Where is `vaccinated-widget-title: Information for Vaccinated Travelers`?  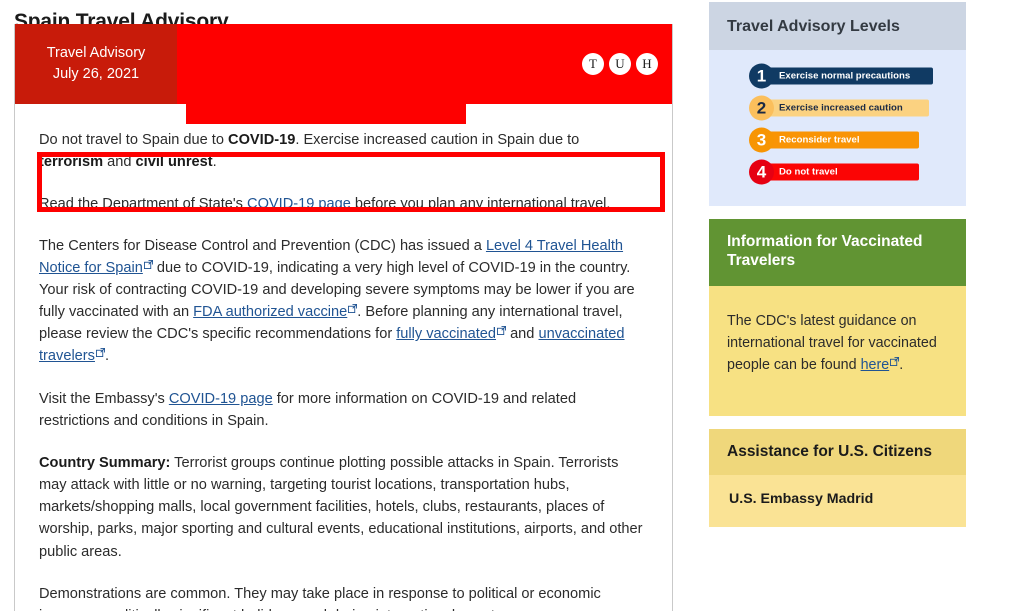
vaccinated-widget-title: Information for Vaccinated Travelers is located at coordinates (837, 252).